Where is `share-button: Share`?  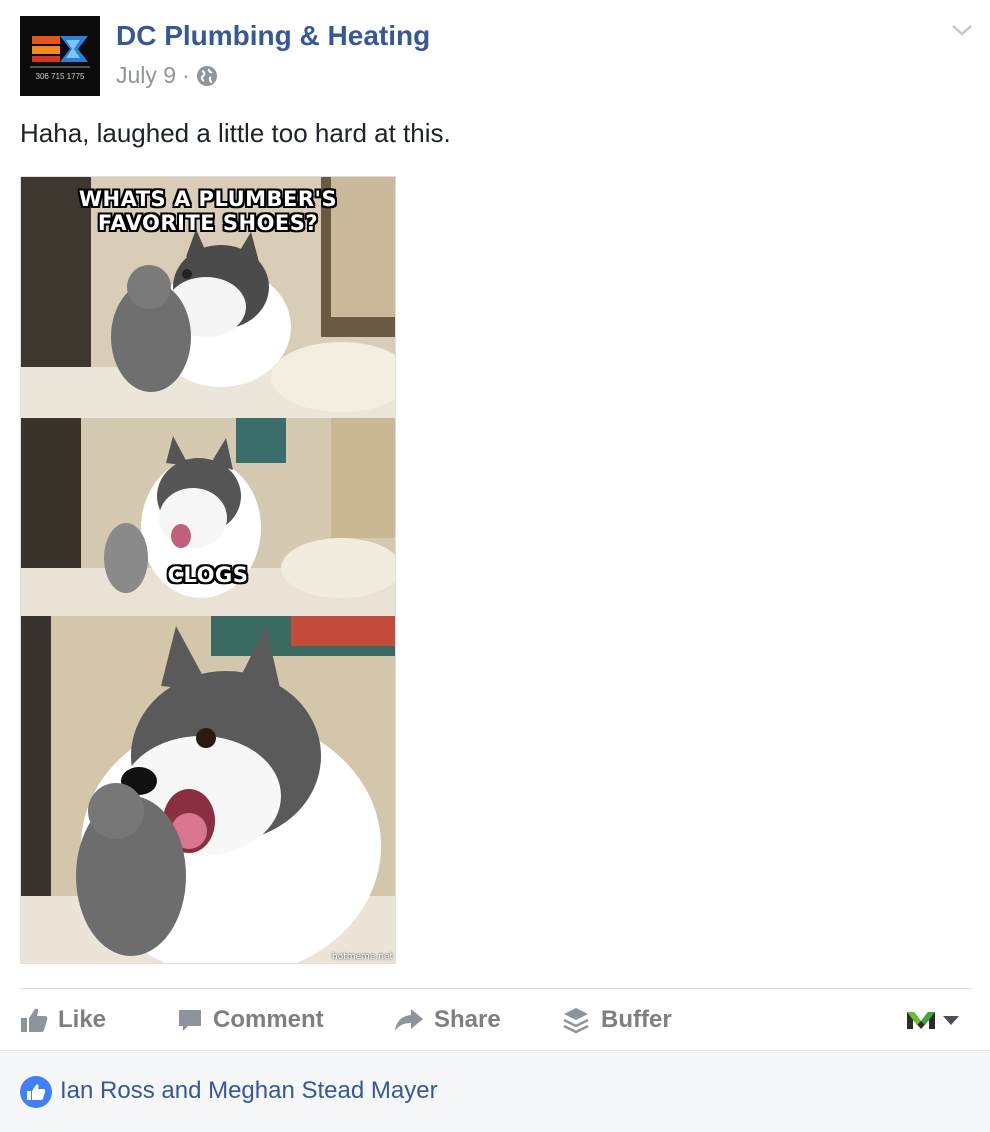
share-button: Share is located at coordinates (447, 1020).